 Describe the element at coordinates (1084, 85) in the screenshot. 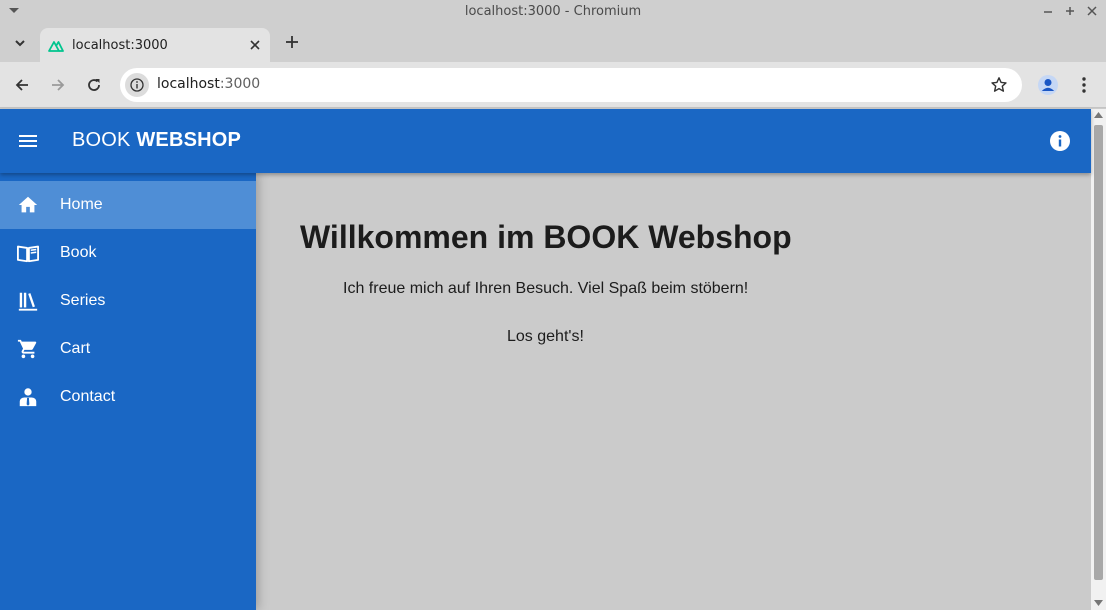

I see `browser-menu-icon` at that location.